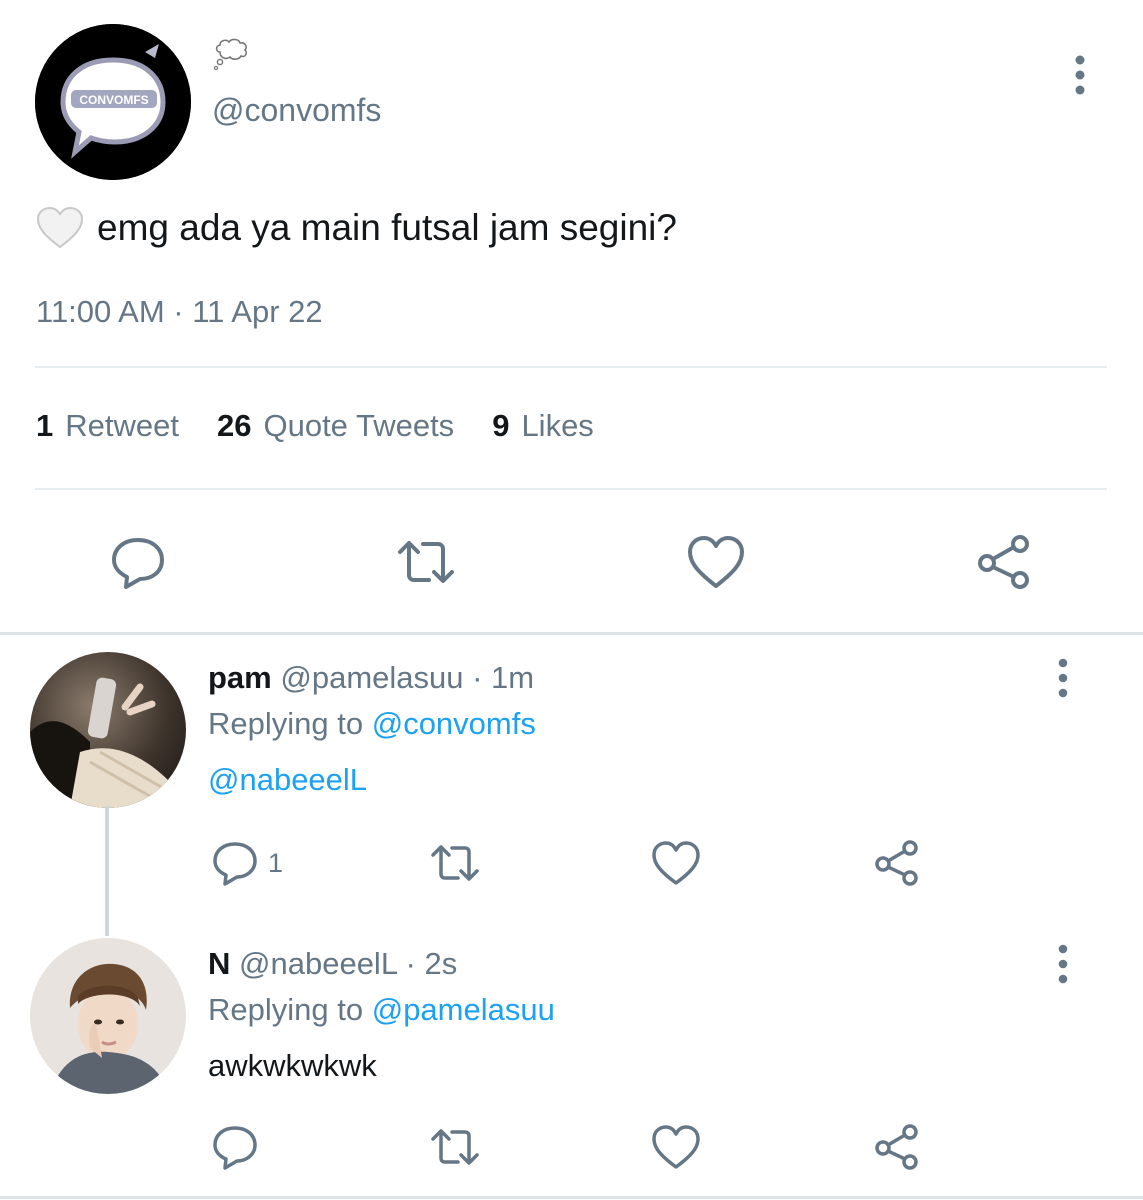 Image resolution: width=1143 pixels, height=1200 pixels. What do you see at coordinates (407, 677) in the screenshot?
I see `reply-handle-time: @pamelasuu · 1m` at bounding box center [407, 677].